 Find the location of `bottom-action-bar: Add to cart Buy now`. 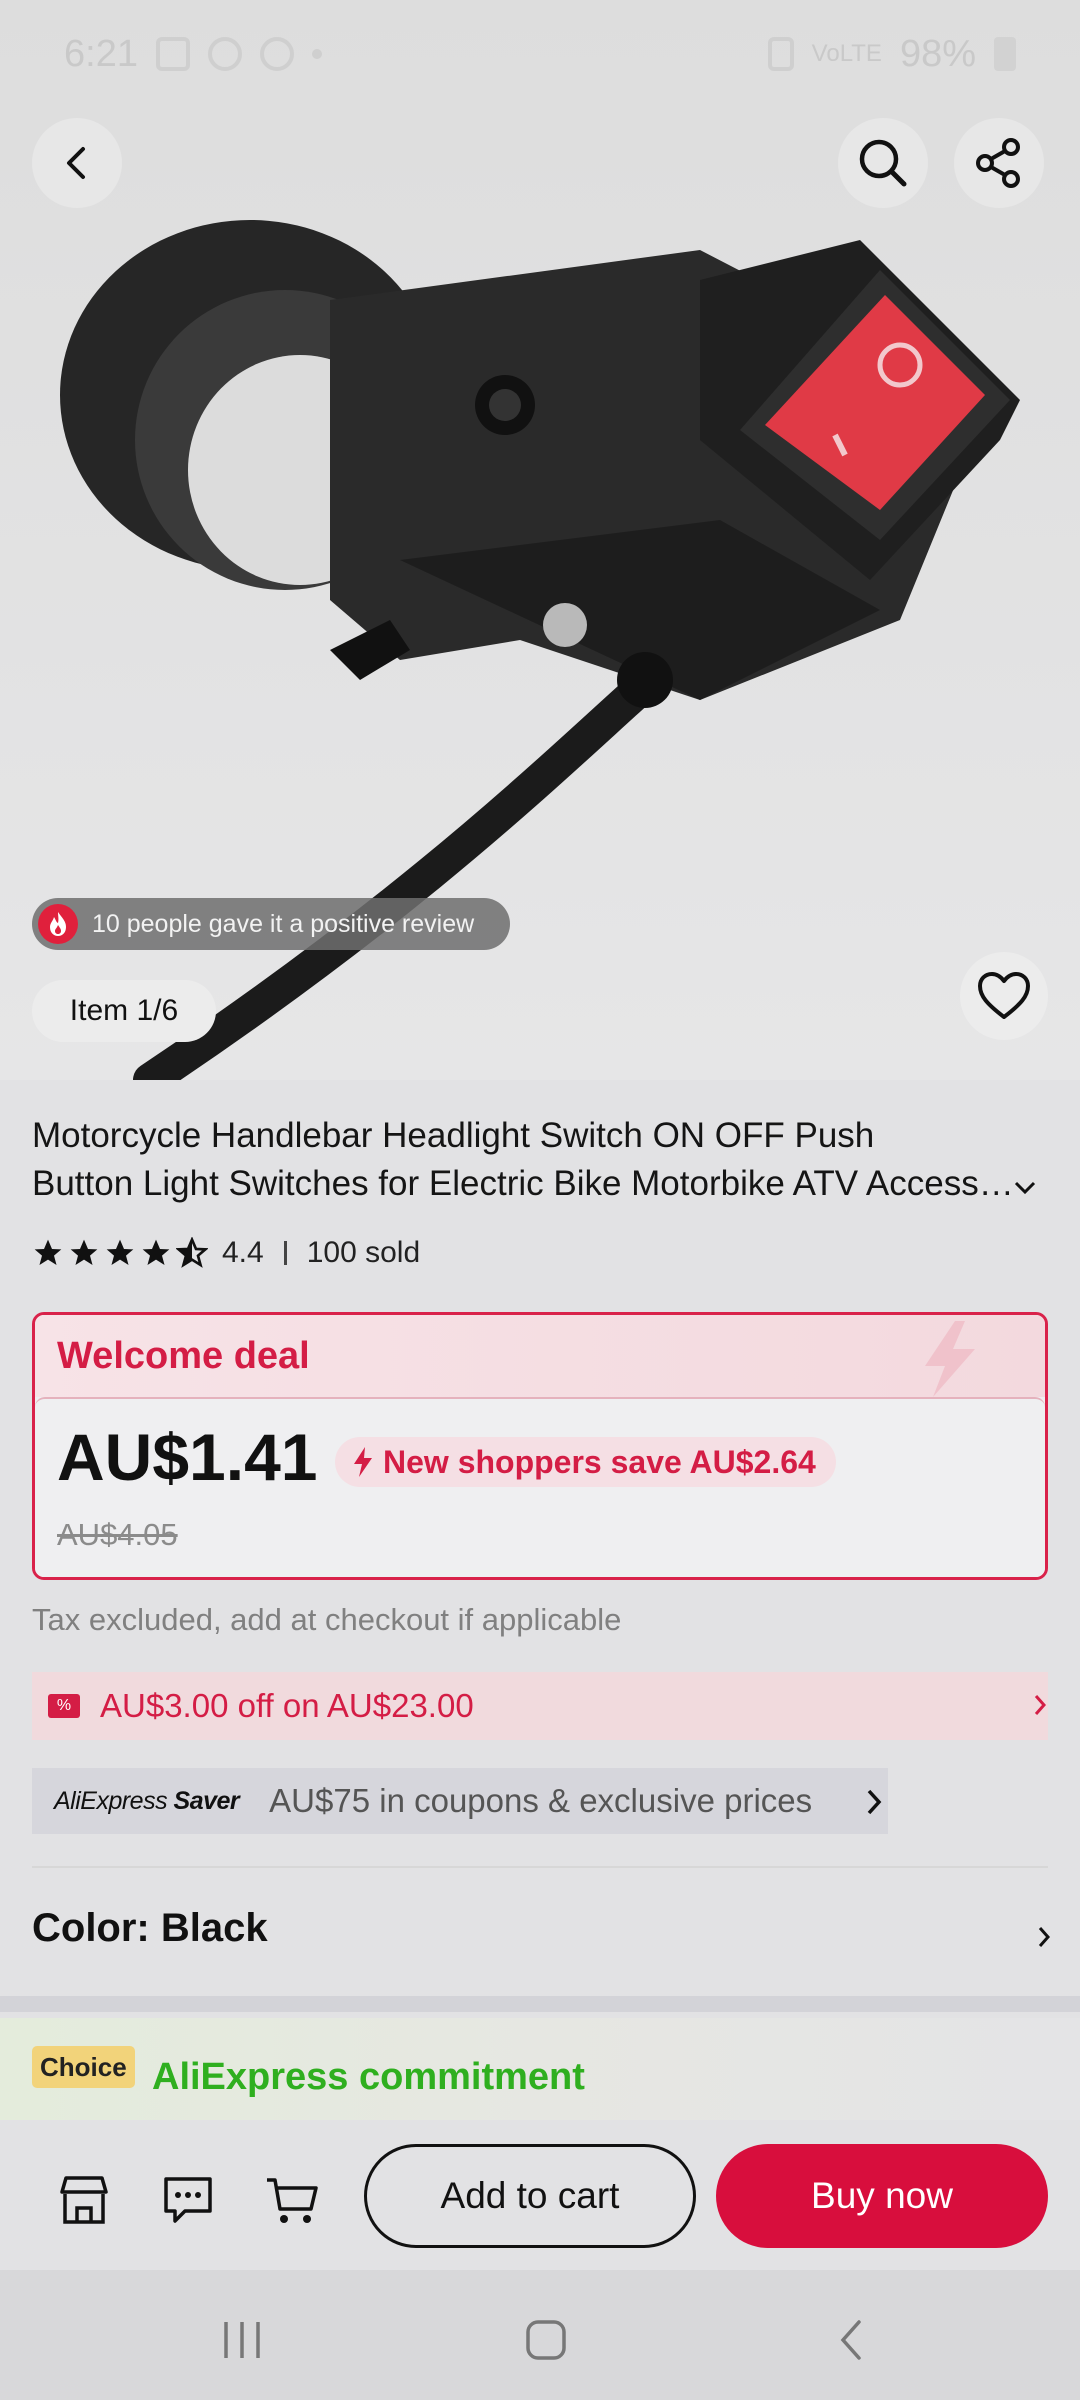

bottom-action-bar: Add to cart Buy now is located at coordinates (540, 2195).